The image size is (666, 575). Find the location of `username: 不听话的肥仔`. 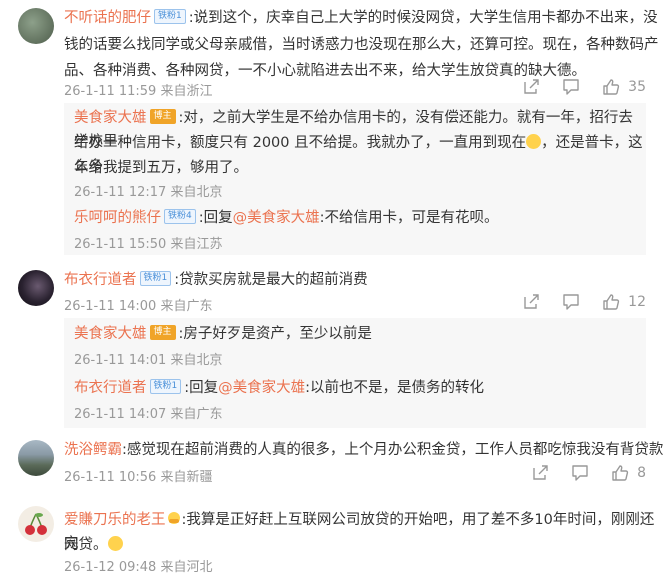

username: 不听话的肥仔 is located at coordinates (107, 18).